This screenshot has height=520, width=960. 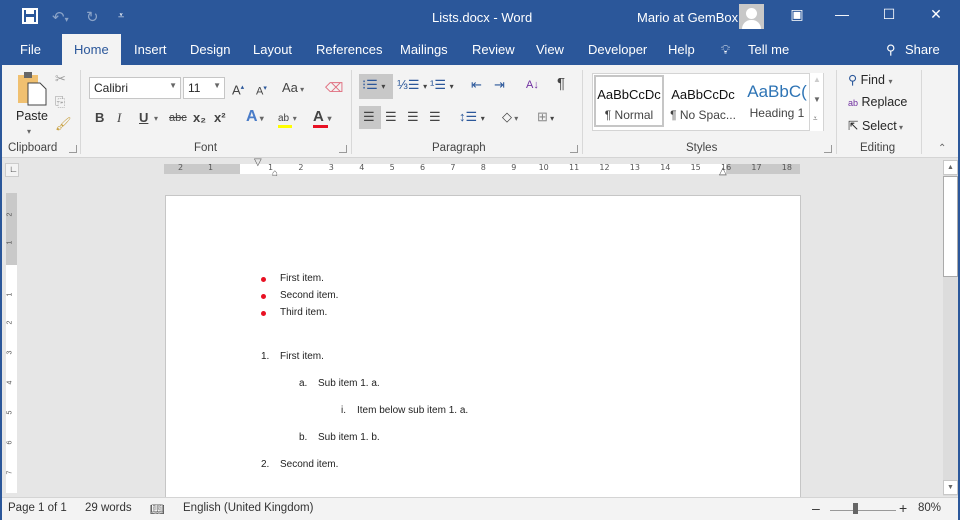 I want to click on tab-file: File, so click(x=30, y=49).